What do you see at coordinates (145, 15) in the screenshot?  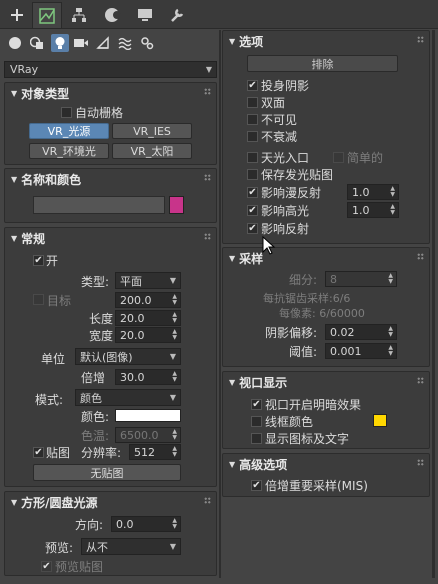 I see `display-icon` at bounding box center [145, 15].